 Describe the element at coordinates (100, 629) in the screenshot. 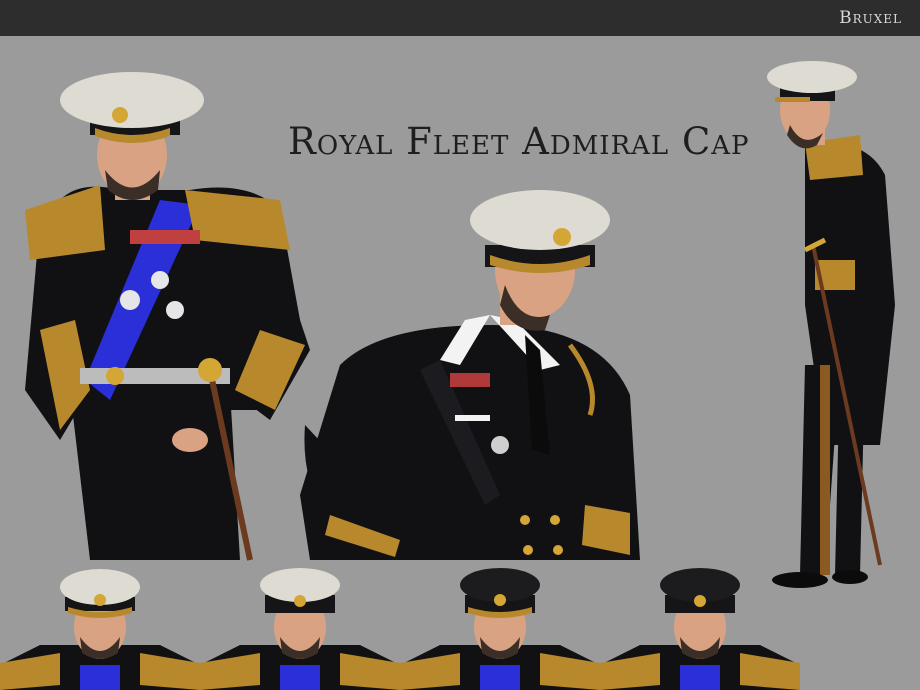

I see `thumbnail-cap-white` at that location.